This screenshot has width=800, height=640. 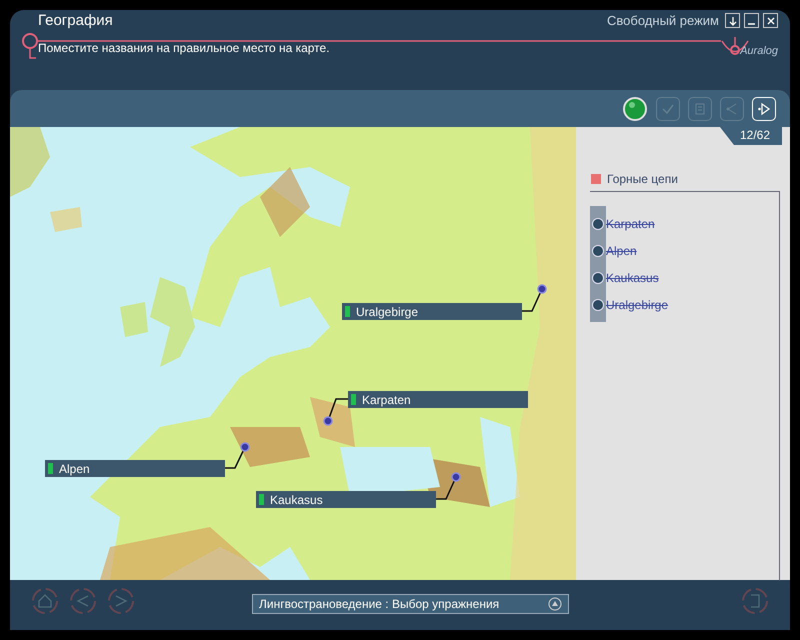 What do you see at coordinates (630, 223) in the screenshot?
I see `word-item: Karpaten` at bounding box center [630, 223].